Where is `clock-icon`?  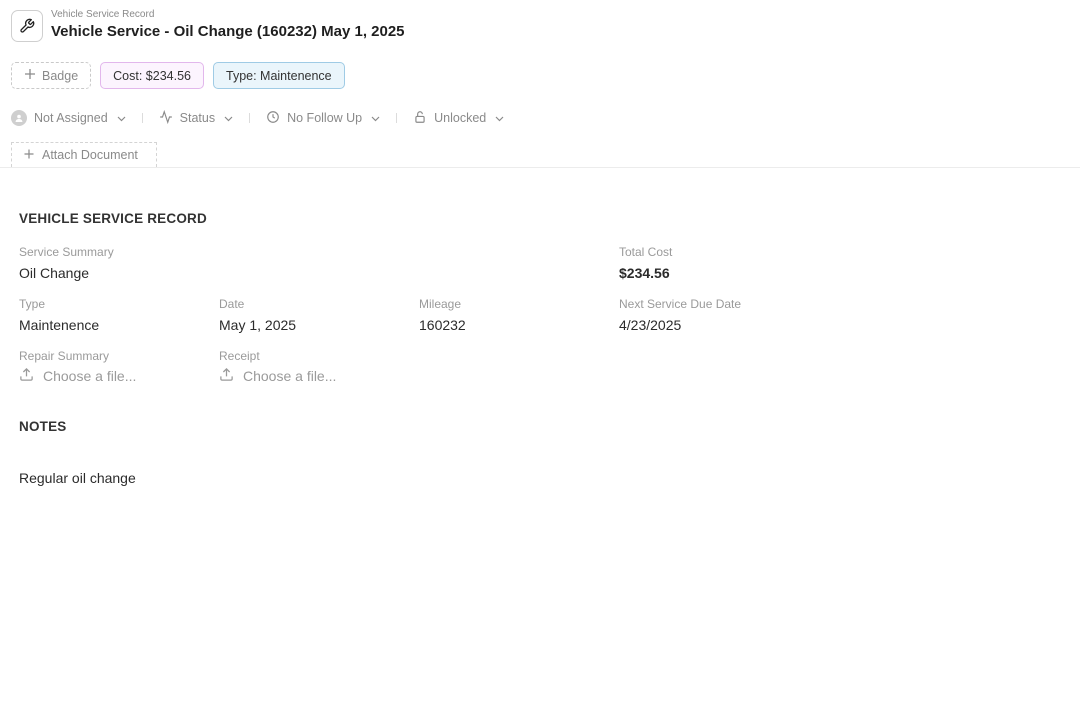 clock-icon is located at coordinates (273, 118).